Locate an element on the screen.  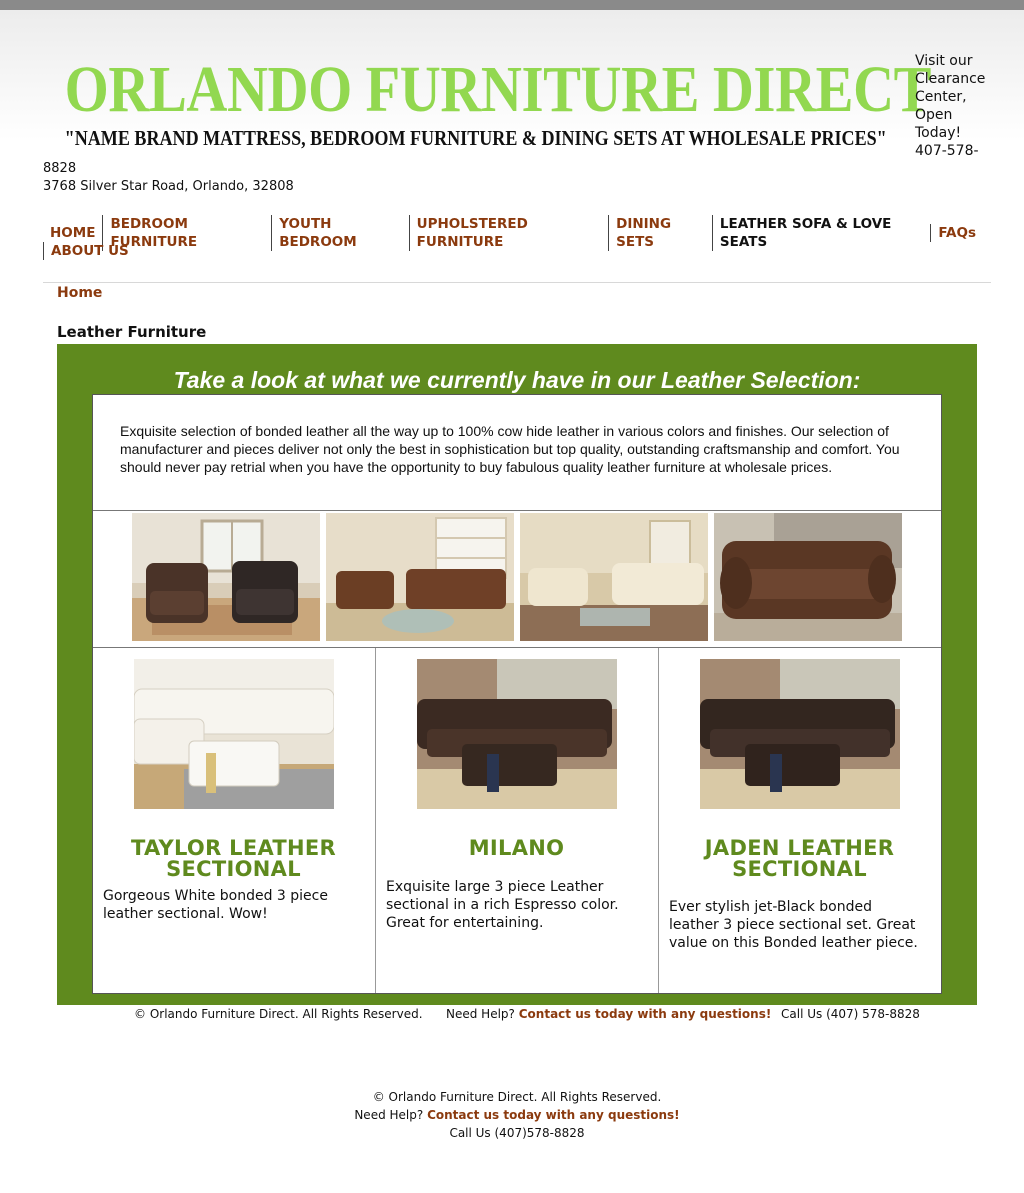
nav-dining-sets: DINING SETS is located at coordinates (660, 233).